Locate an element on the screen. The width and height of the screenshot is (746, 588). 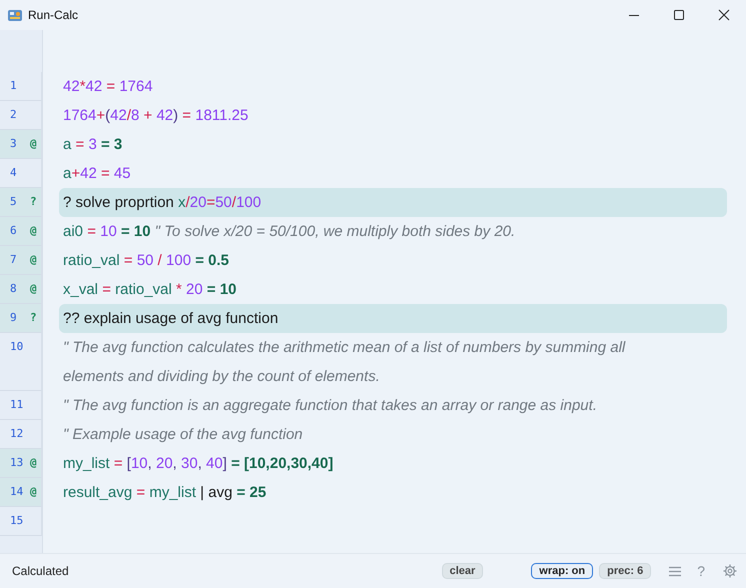
code-line: ratio_val = 50 / 100 = 0.5 is located at coordinates (146, 261).